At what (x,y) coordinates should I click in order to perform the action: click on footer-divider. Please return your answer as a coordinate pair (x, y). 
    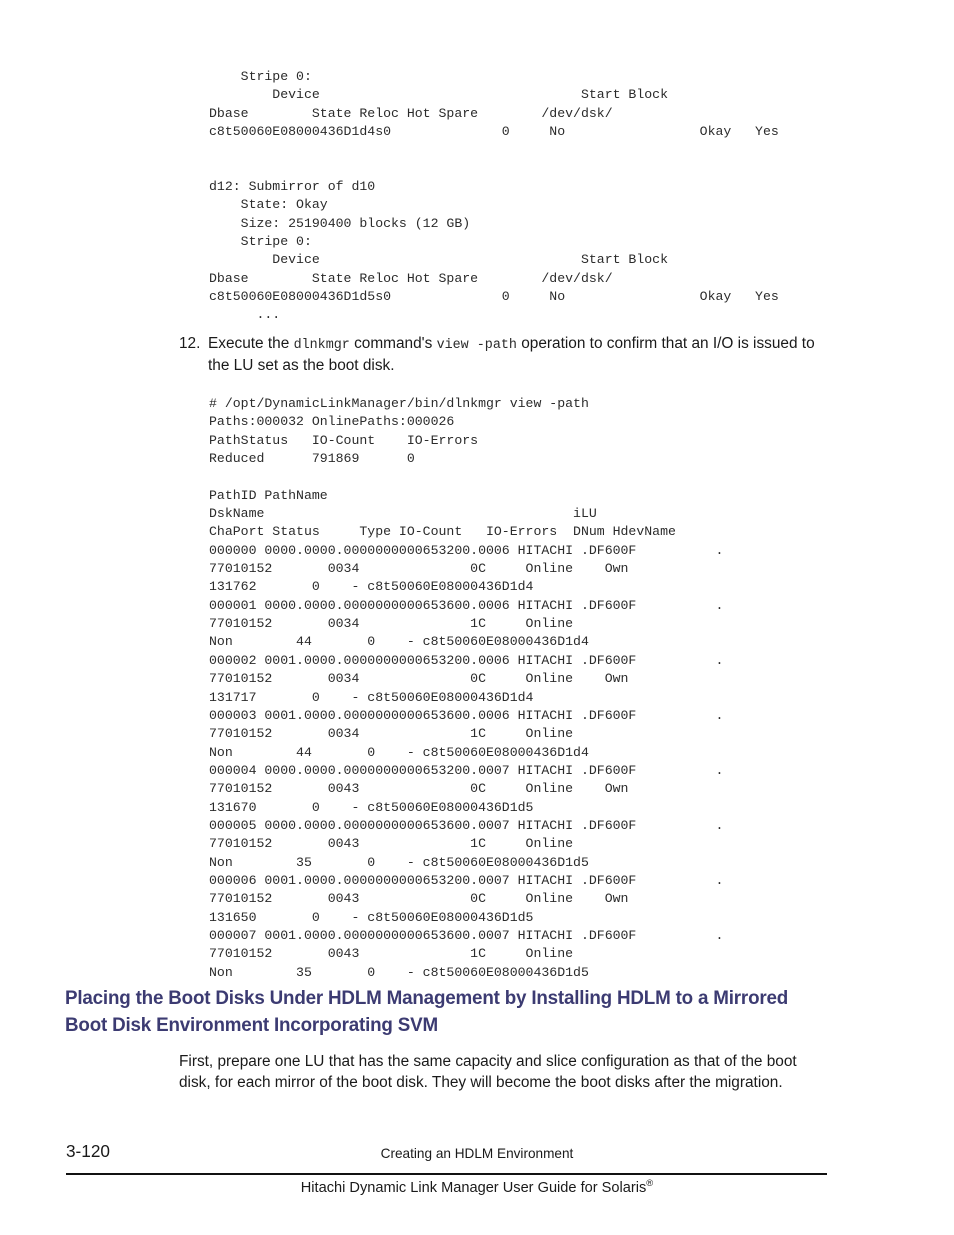
    Looking at the image, I should click on (446, 1174).